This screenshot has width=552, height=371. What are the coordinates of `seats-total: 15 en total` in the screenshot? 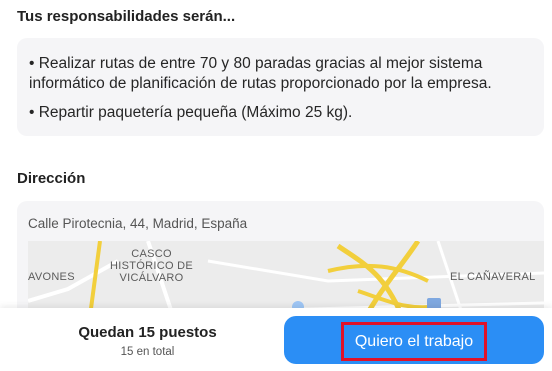 It's located at (147, 352).